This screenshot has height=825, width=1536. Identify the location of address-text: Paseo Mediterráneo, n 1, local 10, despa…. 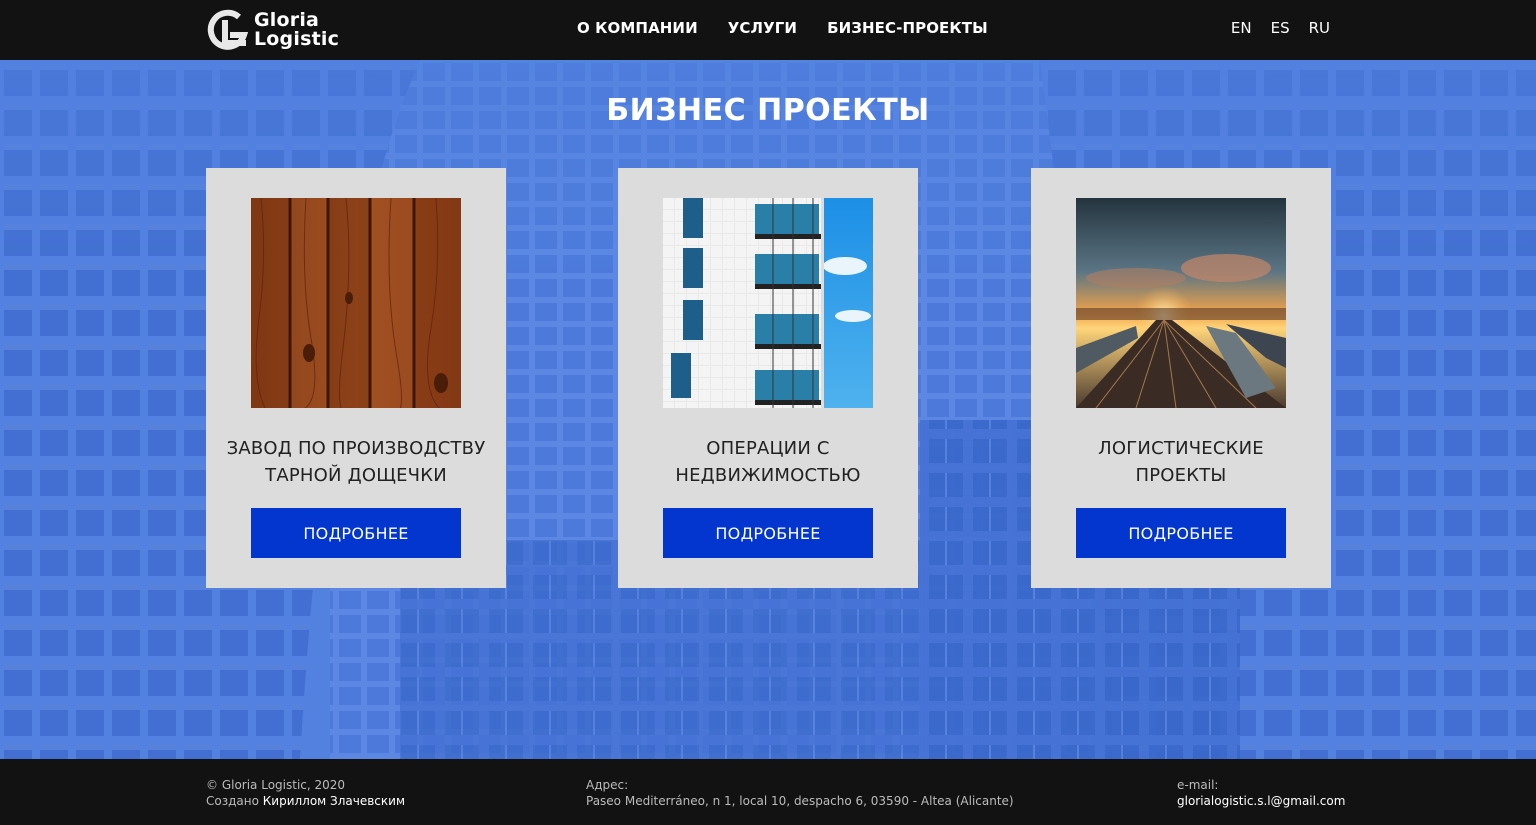
(800, 801).